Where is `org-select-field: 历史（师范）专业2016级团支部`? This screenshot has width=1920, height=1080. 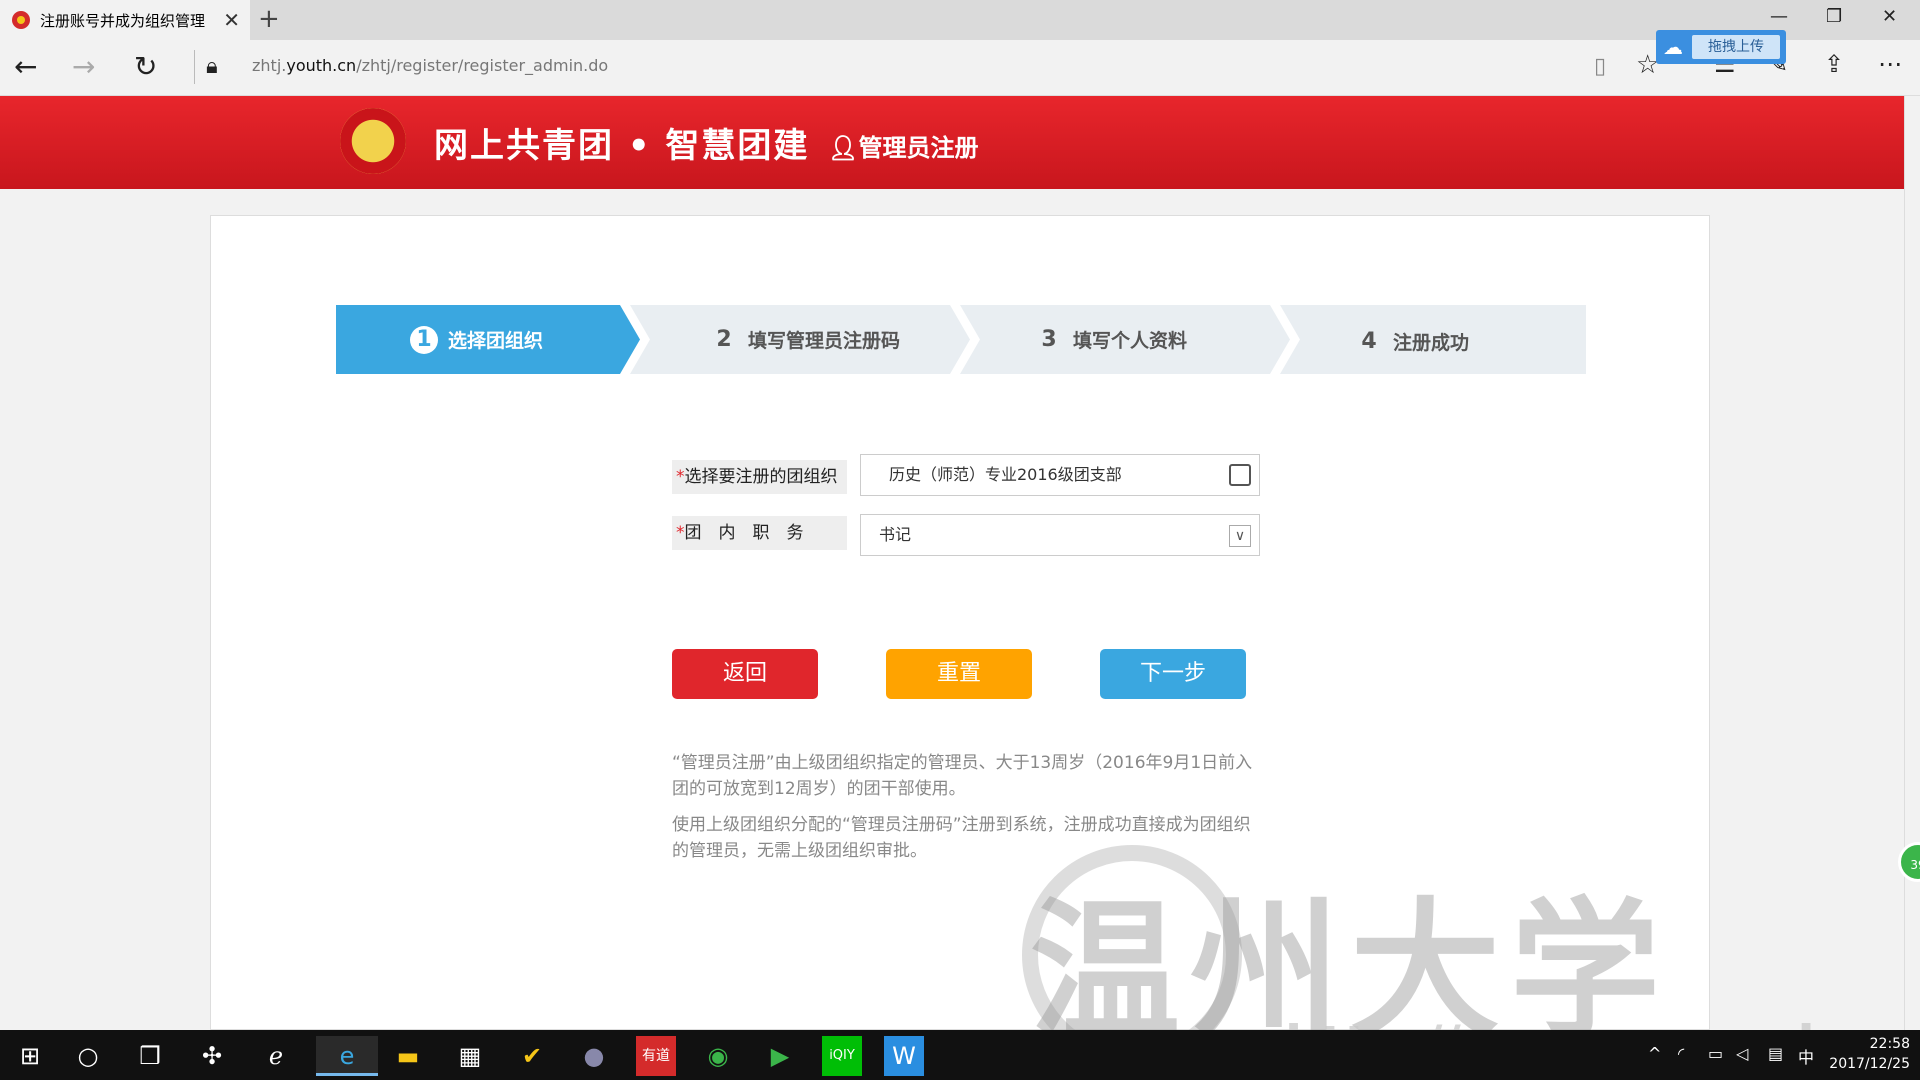
org-select-field: 历史（师范）专业2016级团支部 is located at coordinates (1060, 475).